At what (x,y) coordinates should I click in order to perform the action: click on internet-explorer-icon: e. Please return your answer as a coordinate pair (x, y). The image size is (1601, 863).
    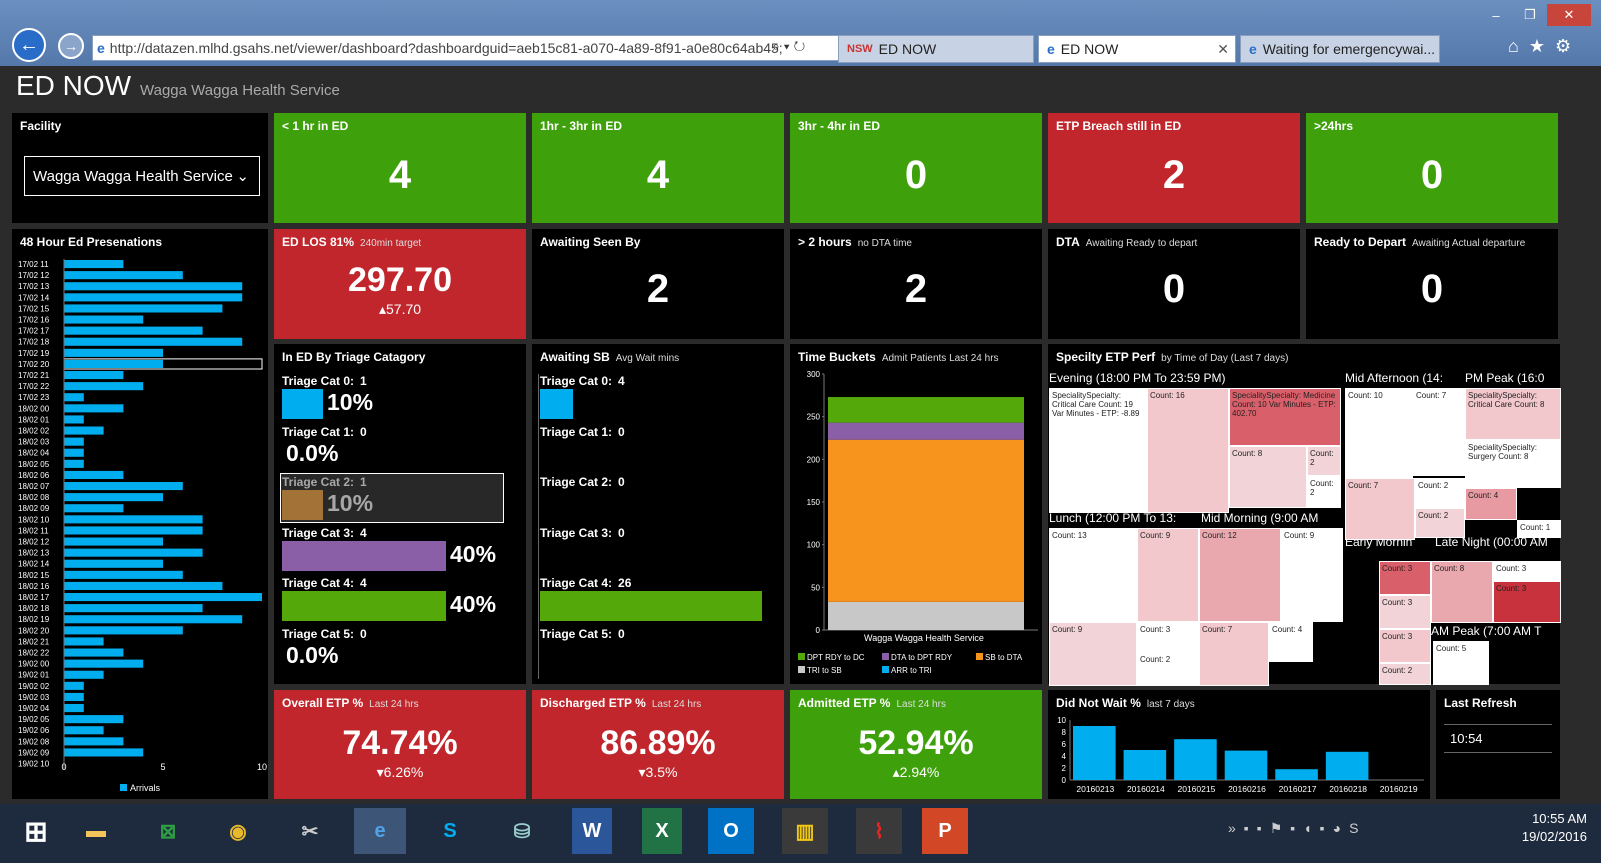
    Looking at the image, I should click on (380, 831).